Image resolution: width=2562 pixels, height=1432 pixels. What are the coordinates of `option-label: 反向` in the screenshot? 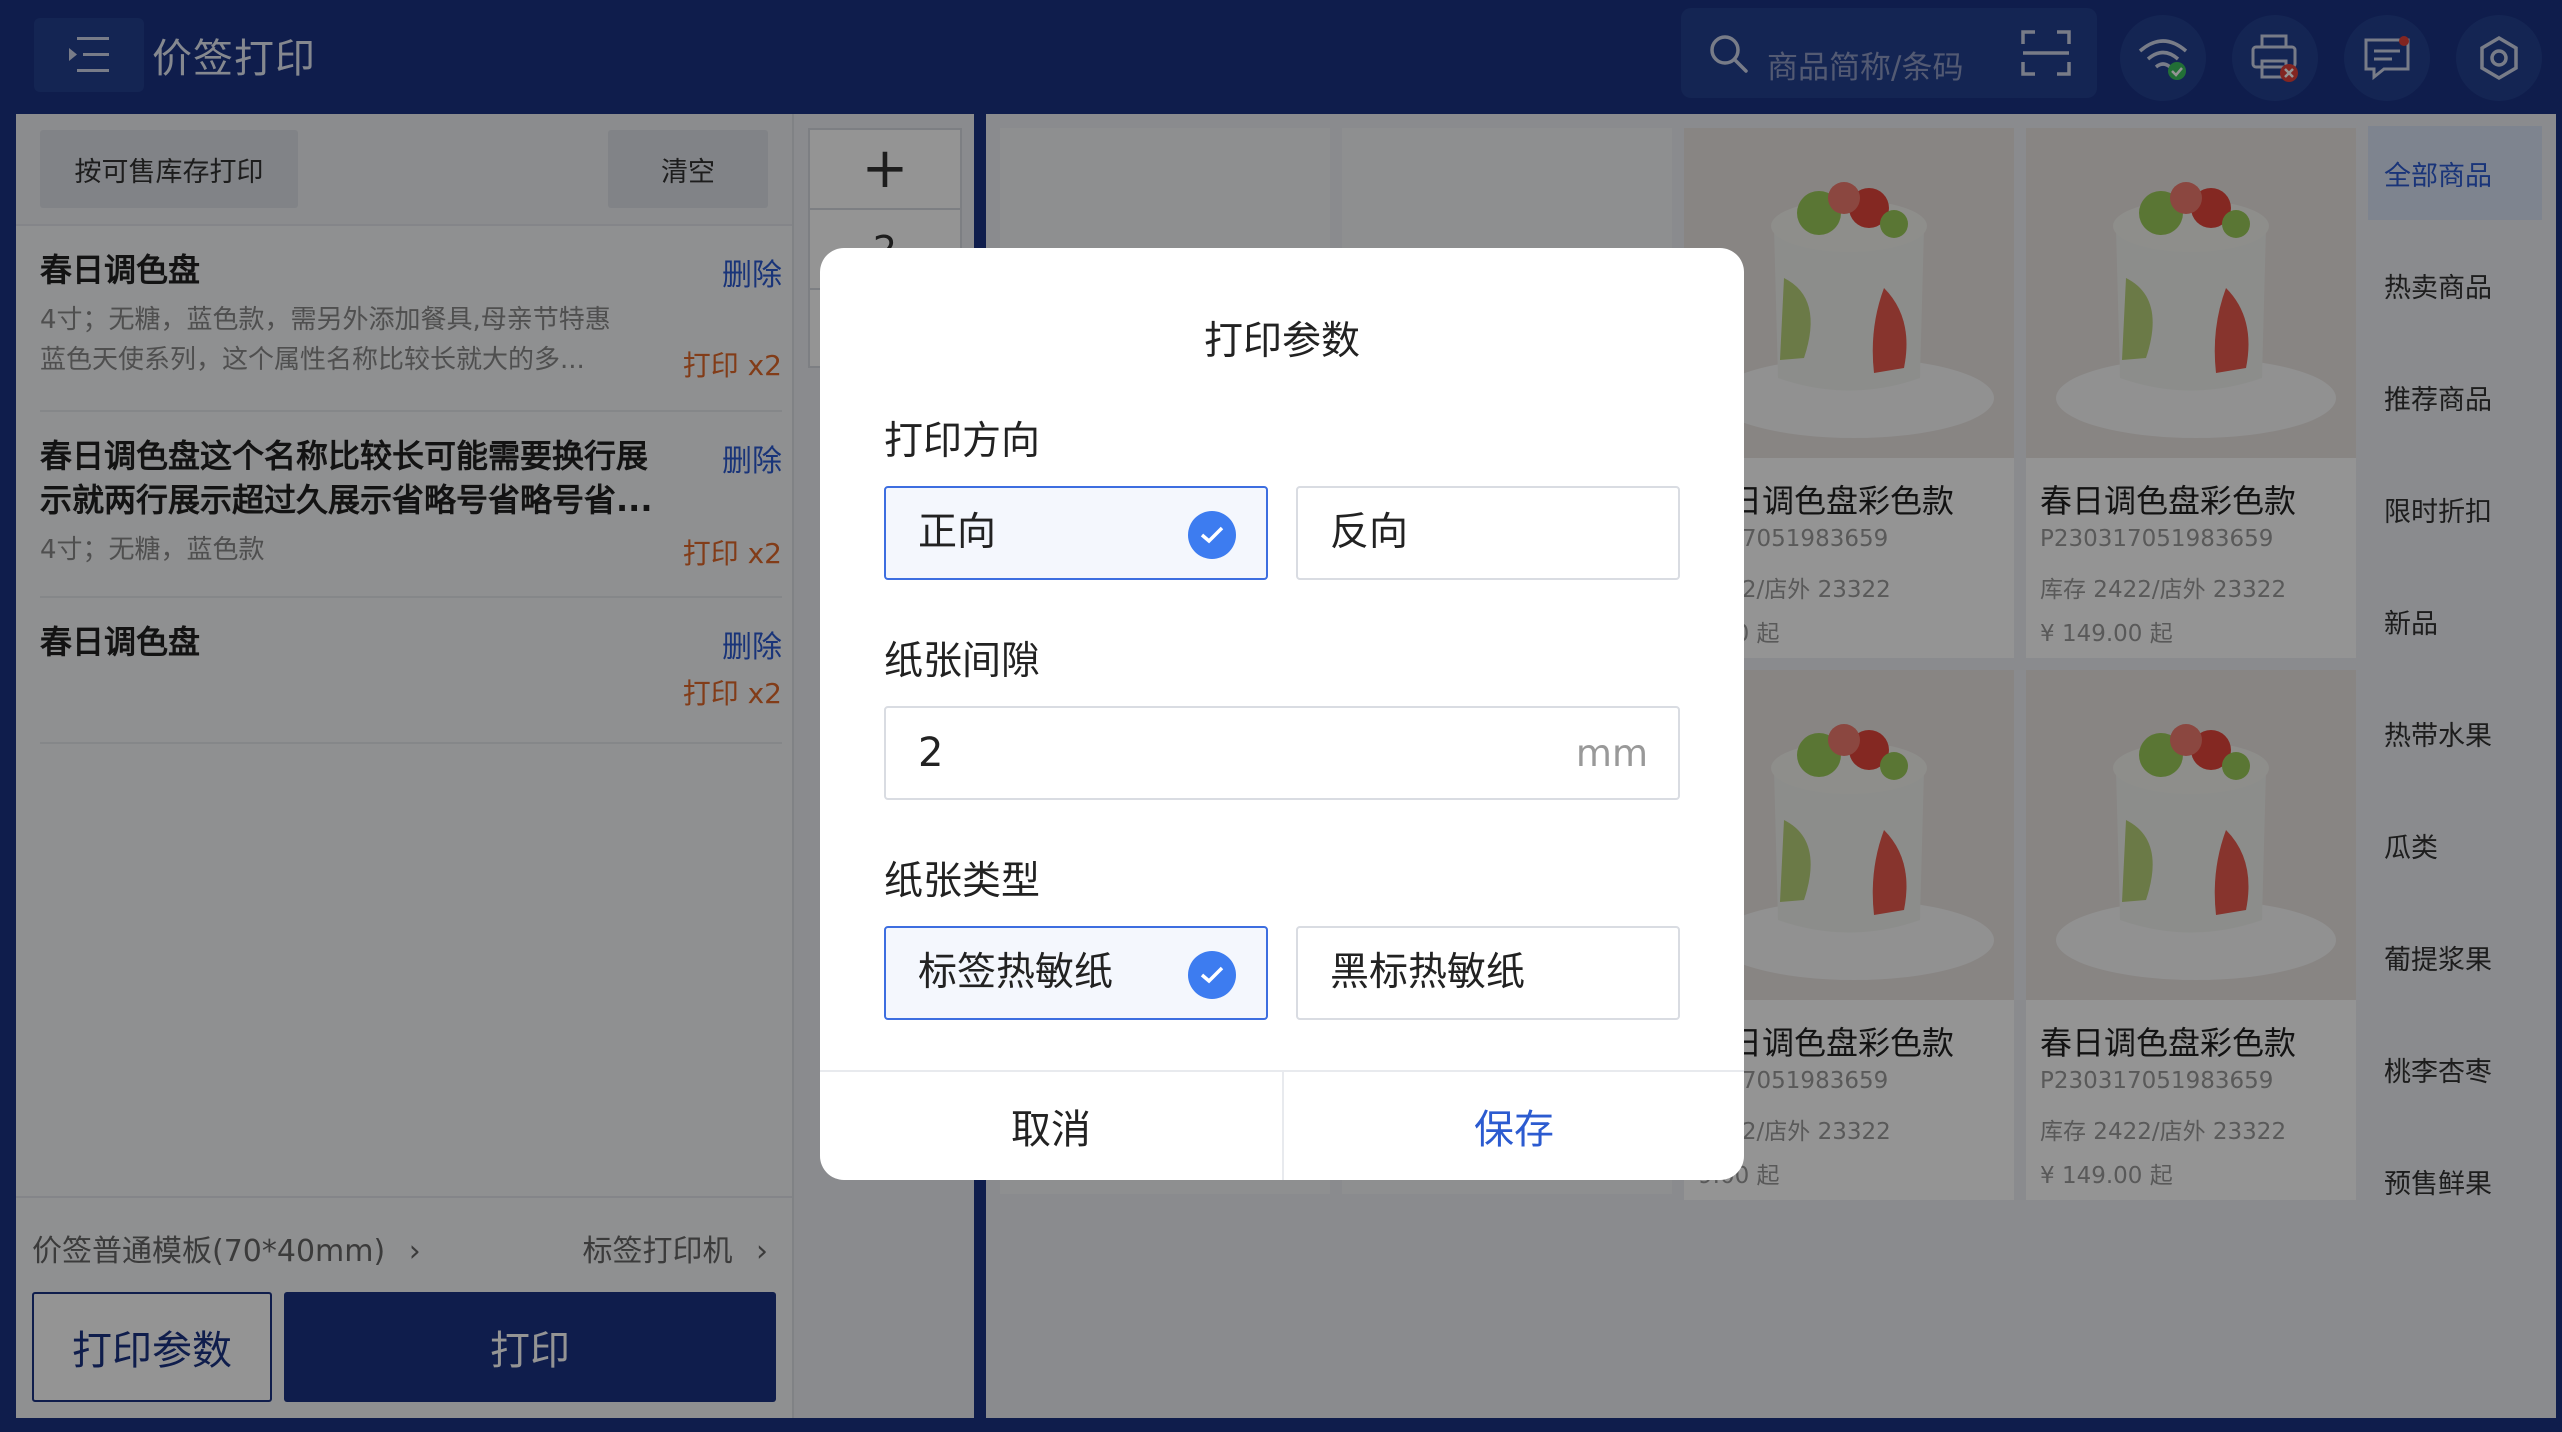 It's located at (1369, 532).